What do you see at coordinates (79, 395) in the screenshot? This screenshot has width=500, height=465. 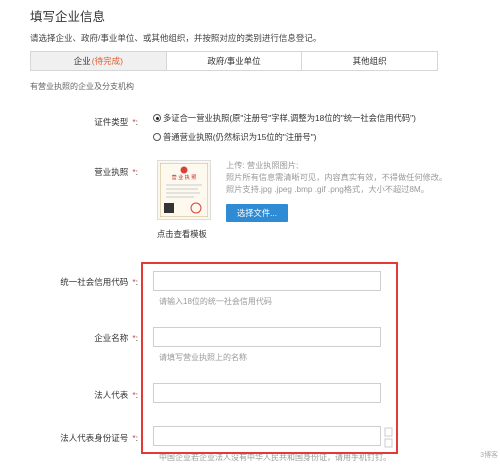 I see `legal-rep-label: 法人代表 *:` at bounding box center [79, 395].